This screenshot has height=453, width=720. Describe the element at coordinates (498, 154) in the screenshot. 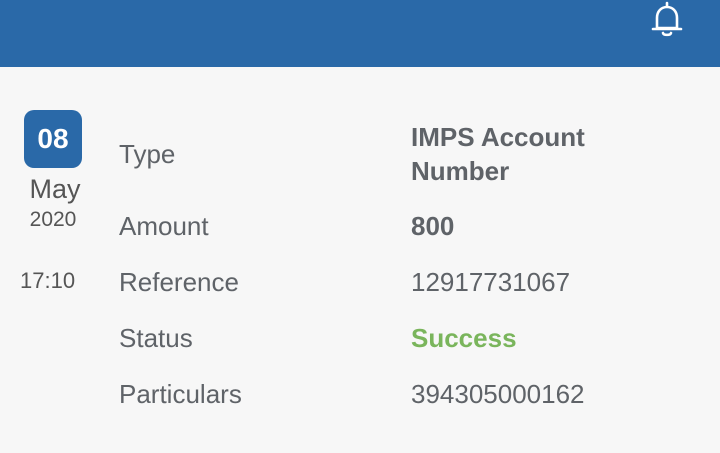

I see `type-value: IMPS Account Number` at that location.